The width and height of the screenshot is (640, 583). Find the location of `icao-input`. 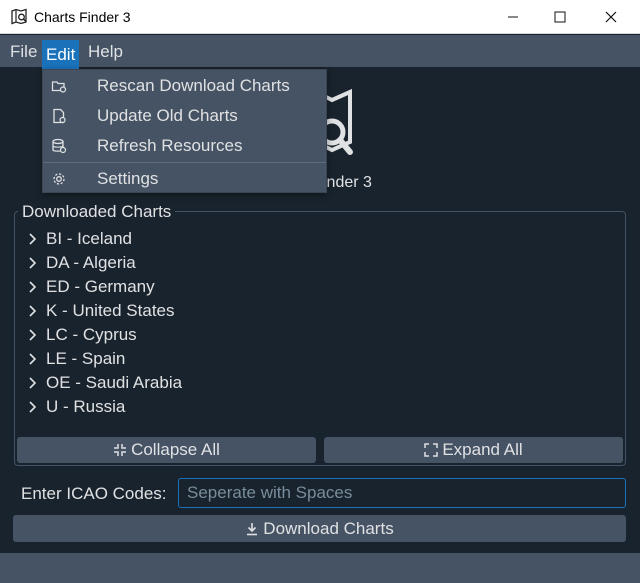

icao-input is located at coordinates (402, 493).